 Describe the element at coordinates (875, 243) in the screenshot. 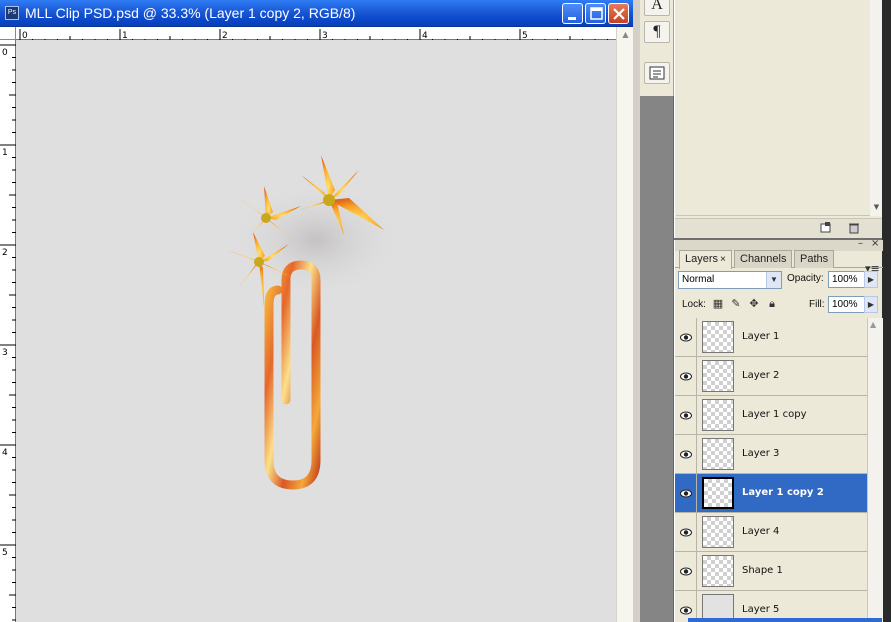

I see `panel-close-icon: ×` at that location.